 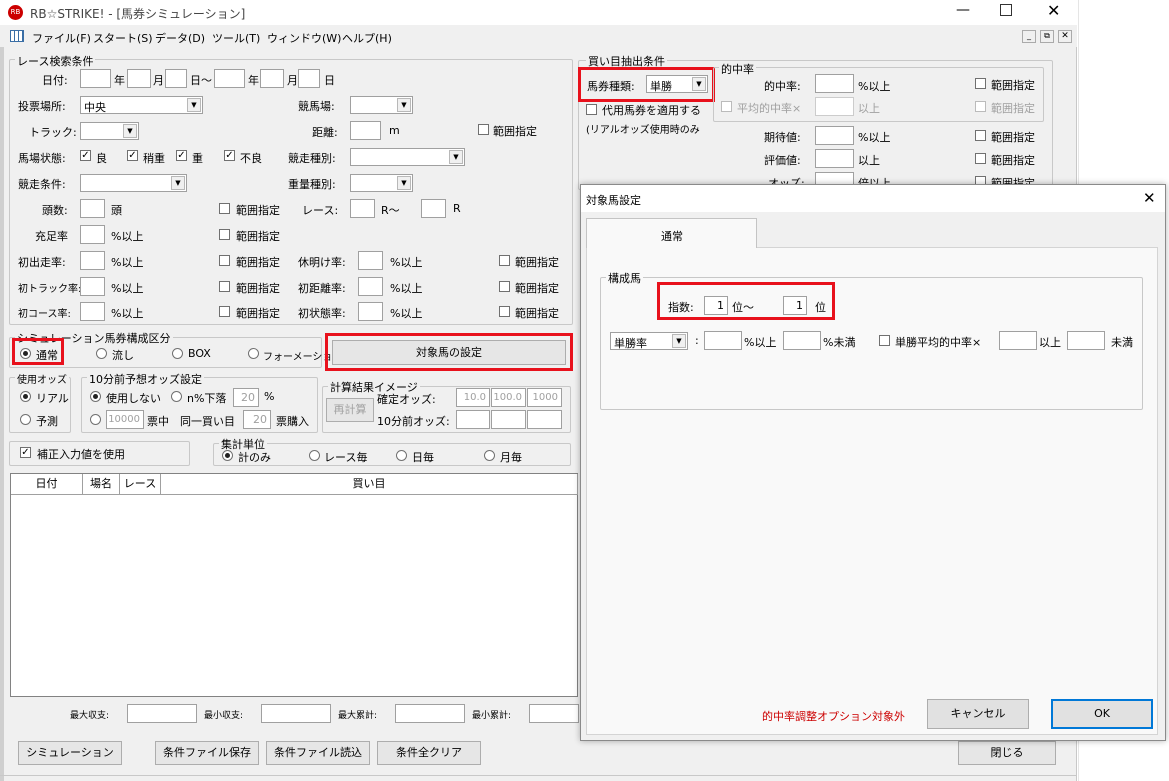 I want to click on race-from-input, so click(x=362, y=208).